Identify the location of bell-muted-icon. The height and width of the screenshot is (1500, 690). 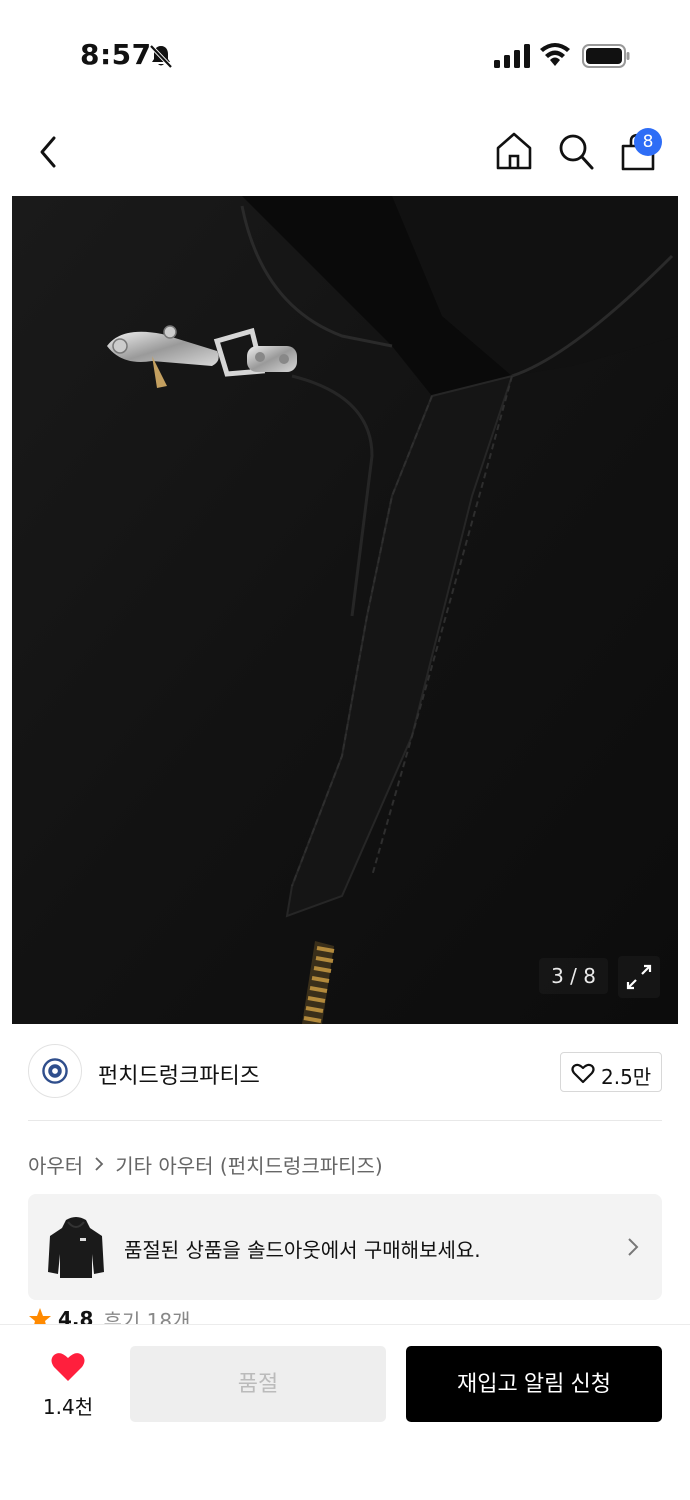
(161, 56).